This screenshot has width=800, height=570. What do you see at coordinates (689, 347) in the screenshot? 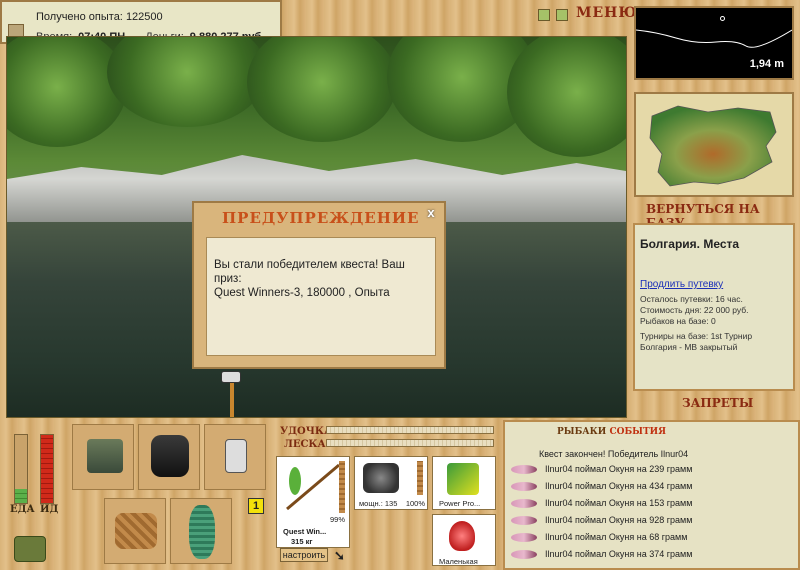
I see `tournament-line2: Болгария - MB закрытый` at bounding box center [689, 347].